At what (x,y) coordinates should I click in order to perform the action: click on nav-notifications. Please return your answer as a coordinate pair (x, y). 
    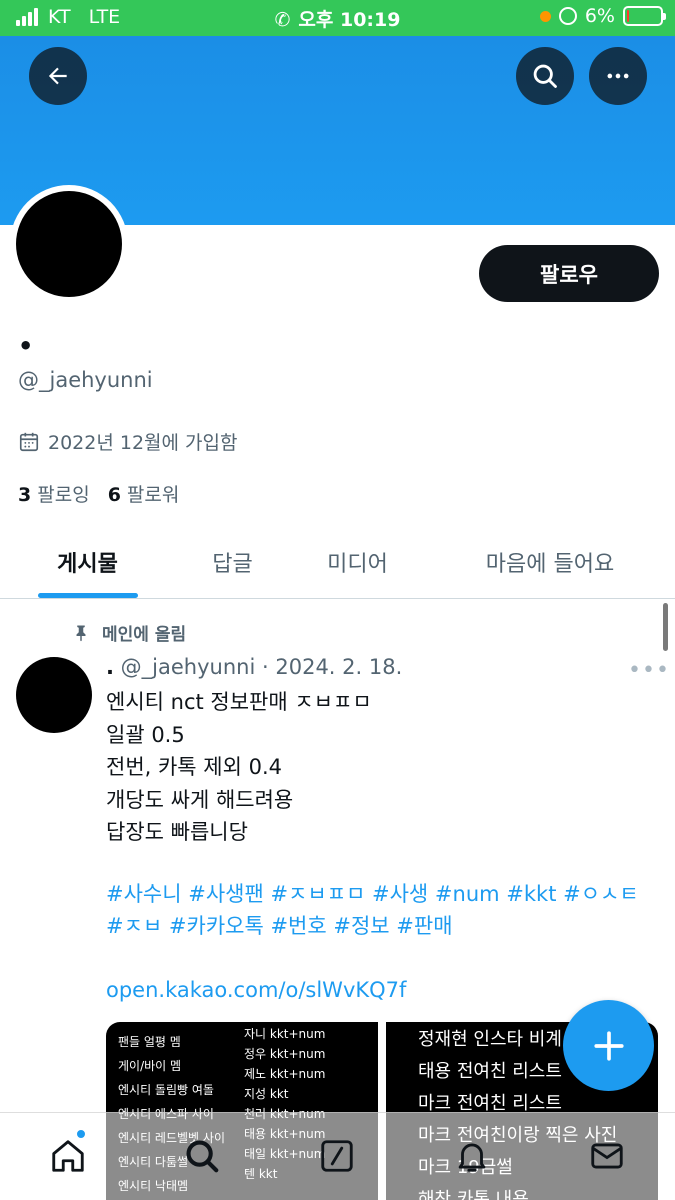
    Looking at the image, I should click on (472, 1156).